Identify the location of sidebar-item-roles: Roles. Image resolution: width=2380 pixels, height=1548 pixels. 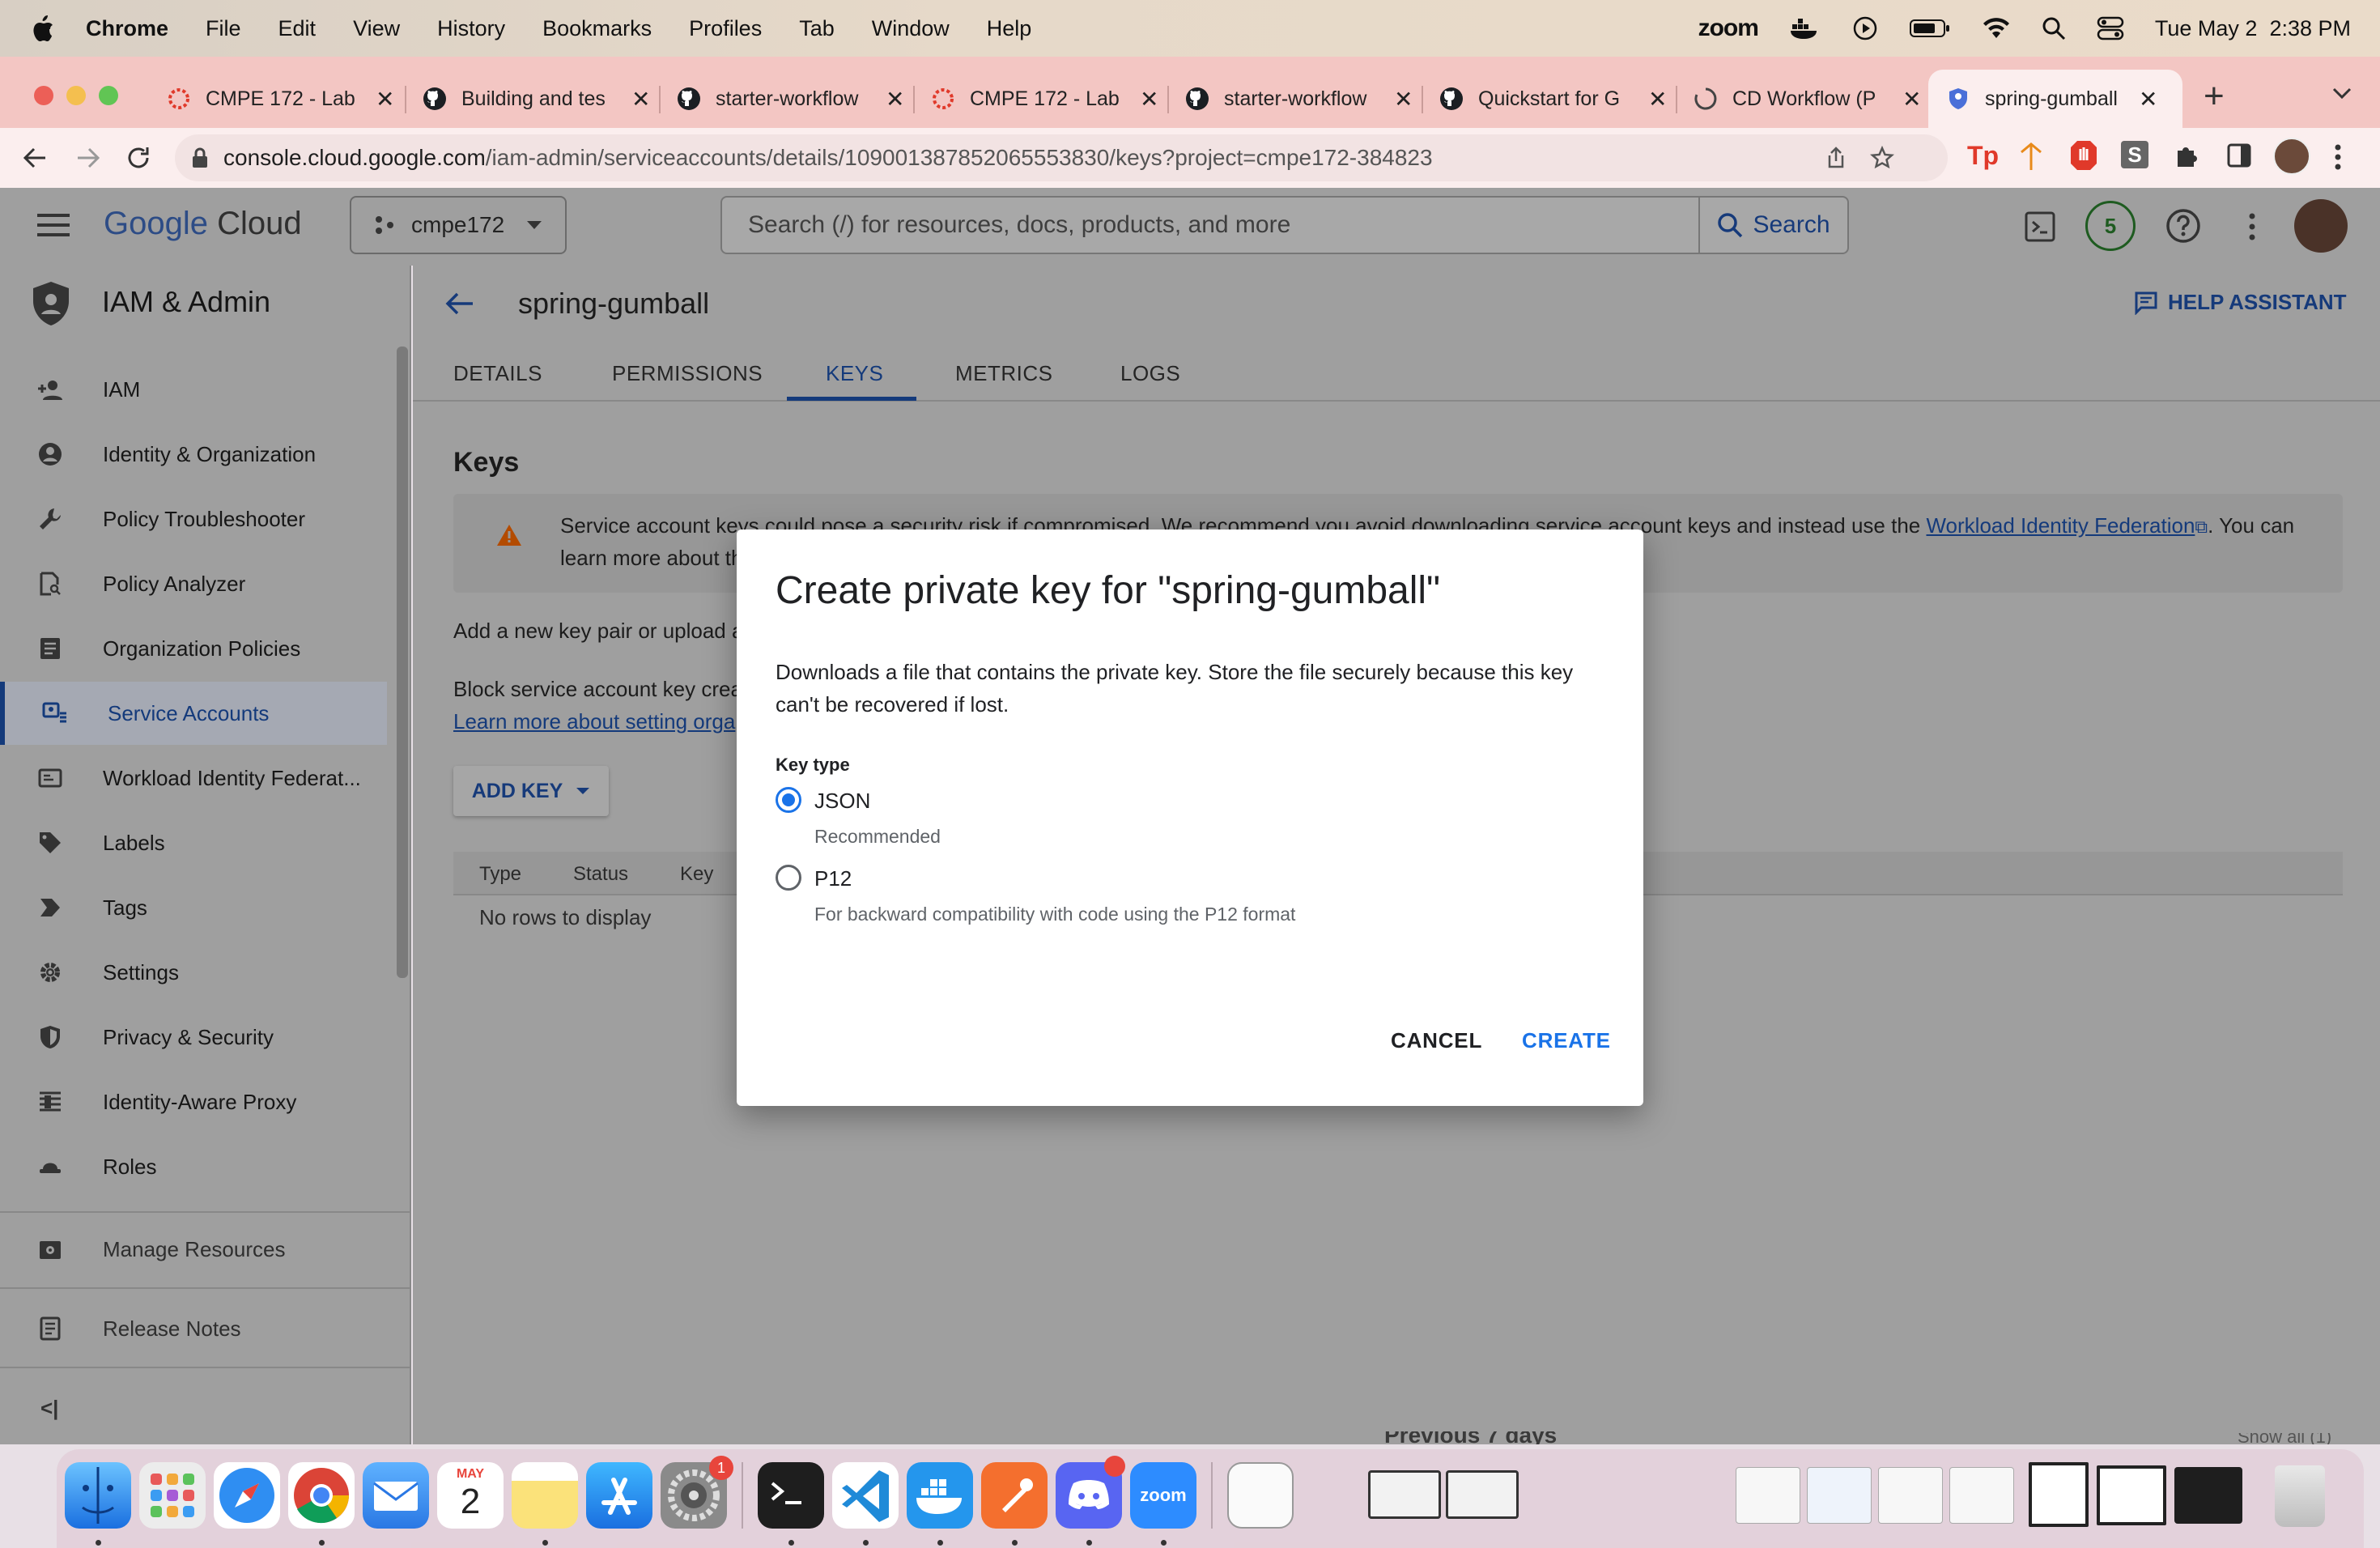
(193, 1166).